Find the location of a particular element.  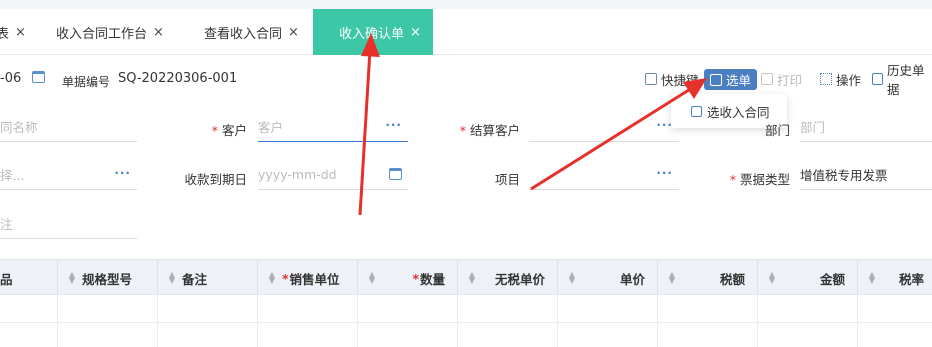

select-doc-icon is located at coordinates (716, 79).